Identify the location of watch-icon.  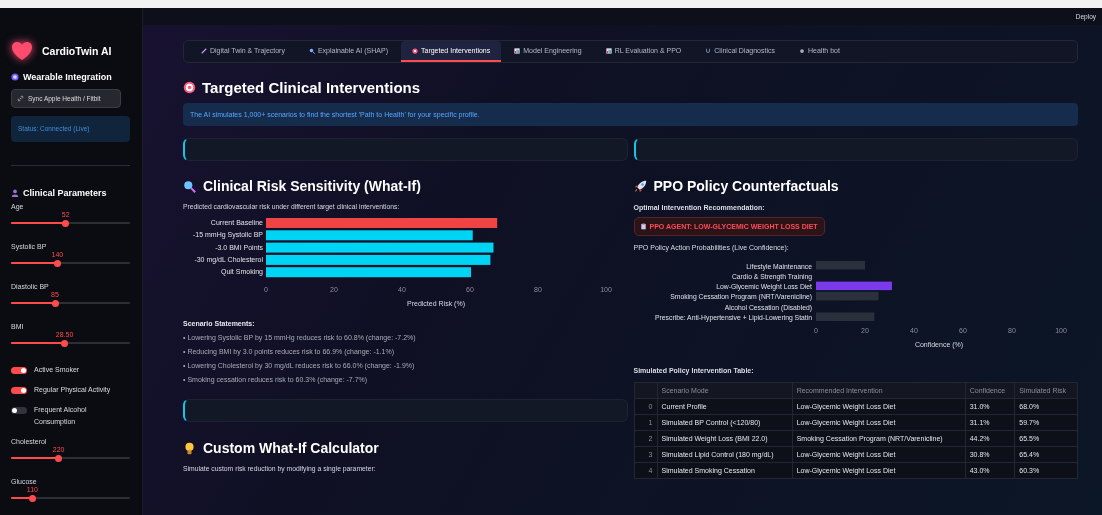
(15, 77).